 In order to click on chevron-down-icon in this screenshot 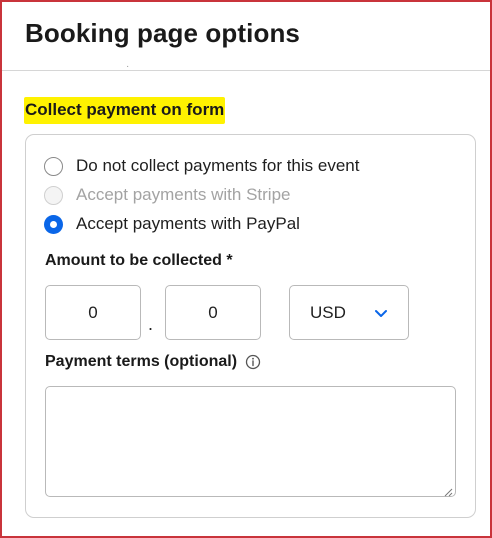, I will do `click(381, 313)`.